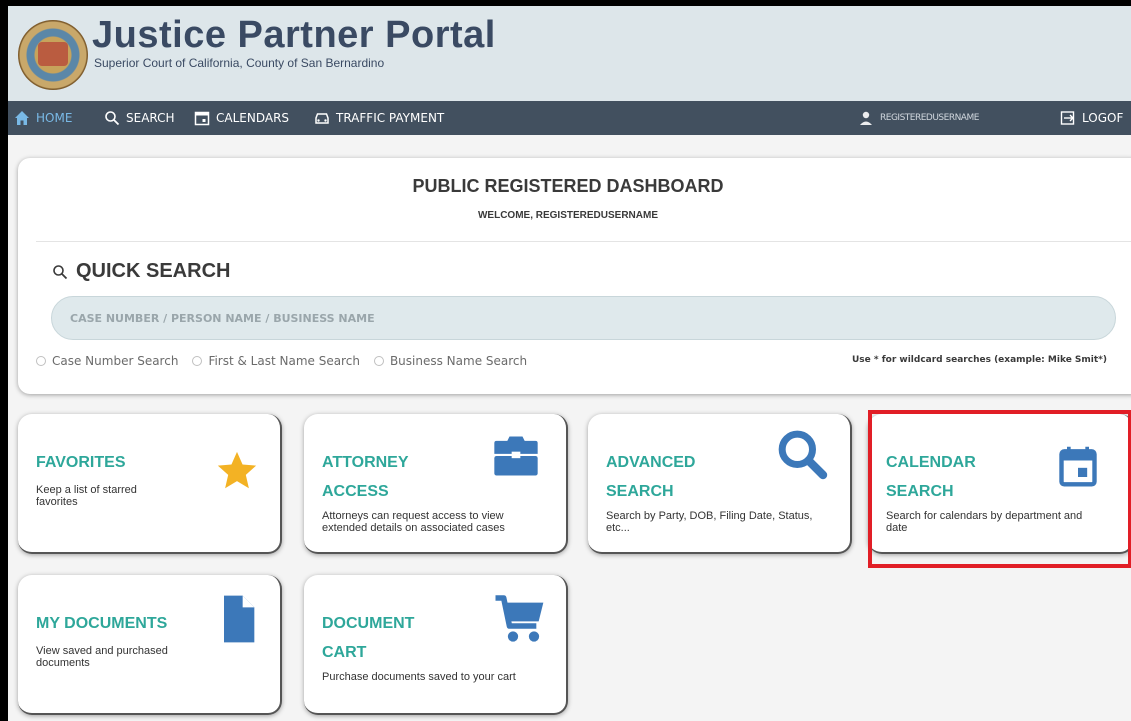 Image resolution: width=1131 pixels, height=721 pixels. I want to click on nav-logoff: LOGOF, so click(1091, 118).